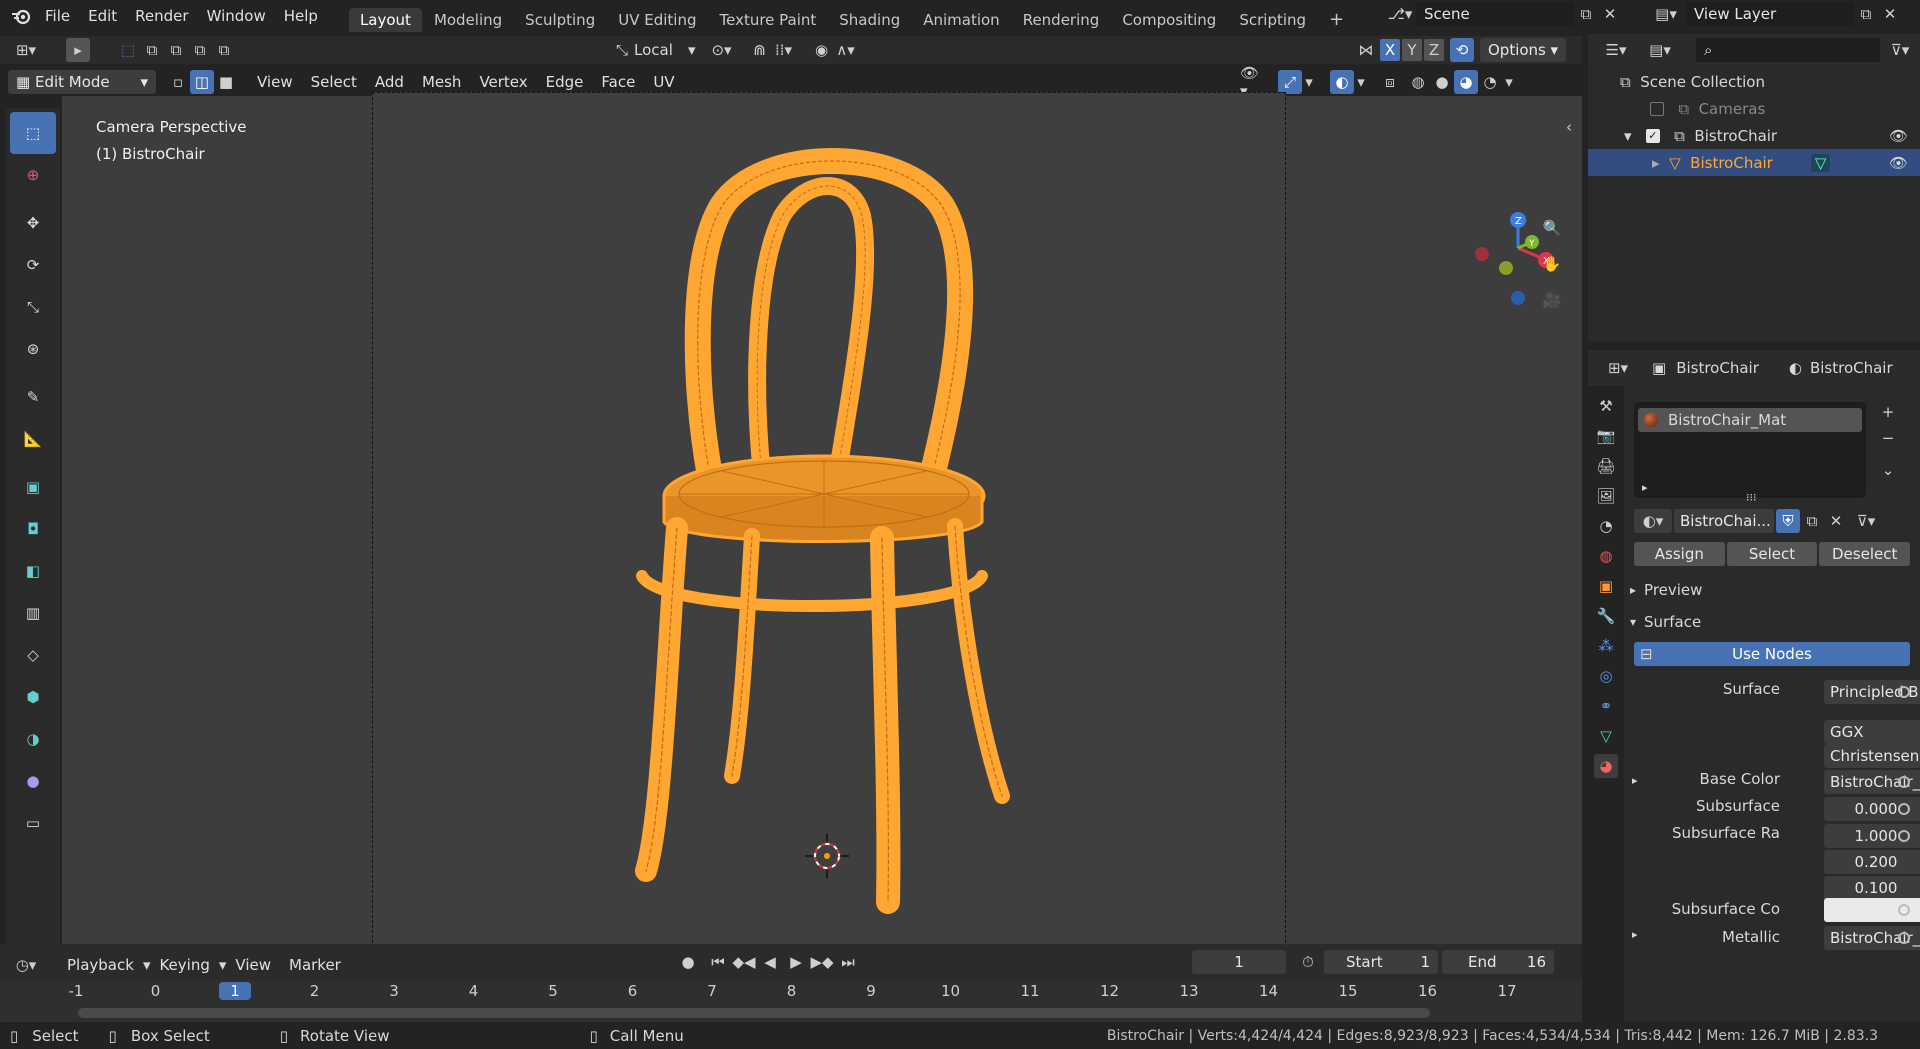 This screenshot has width=1920, height=1049. I want to click on measure-tool-icon: 📐, so click(33, 439).